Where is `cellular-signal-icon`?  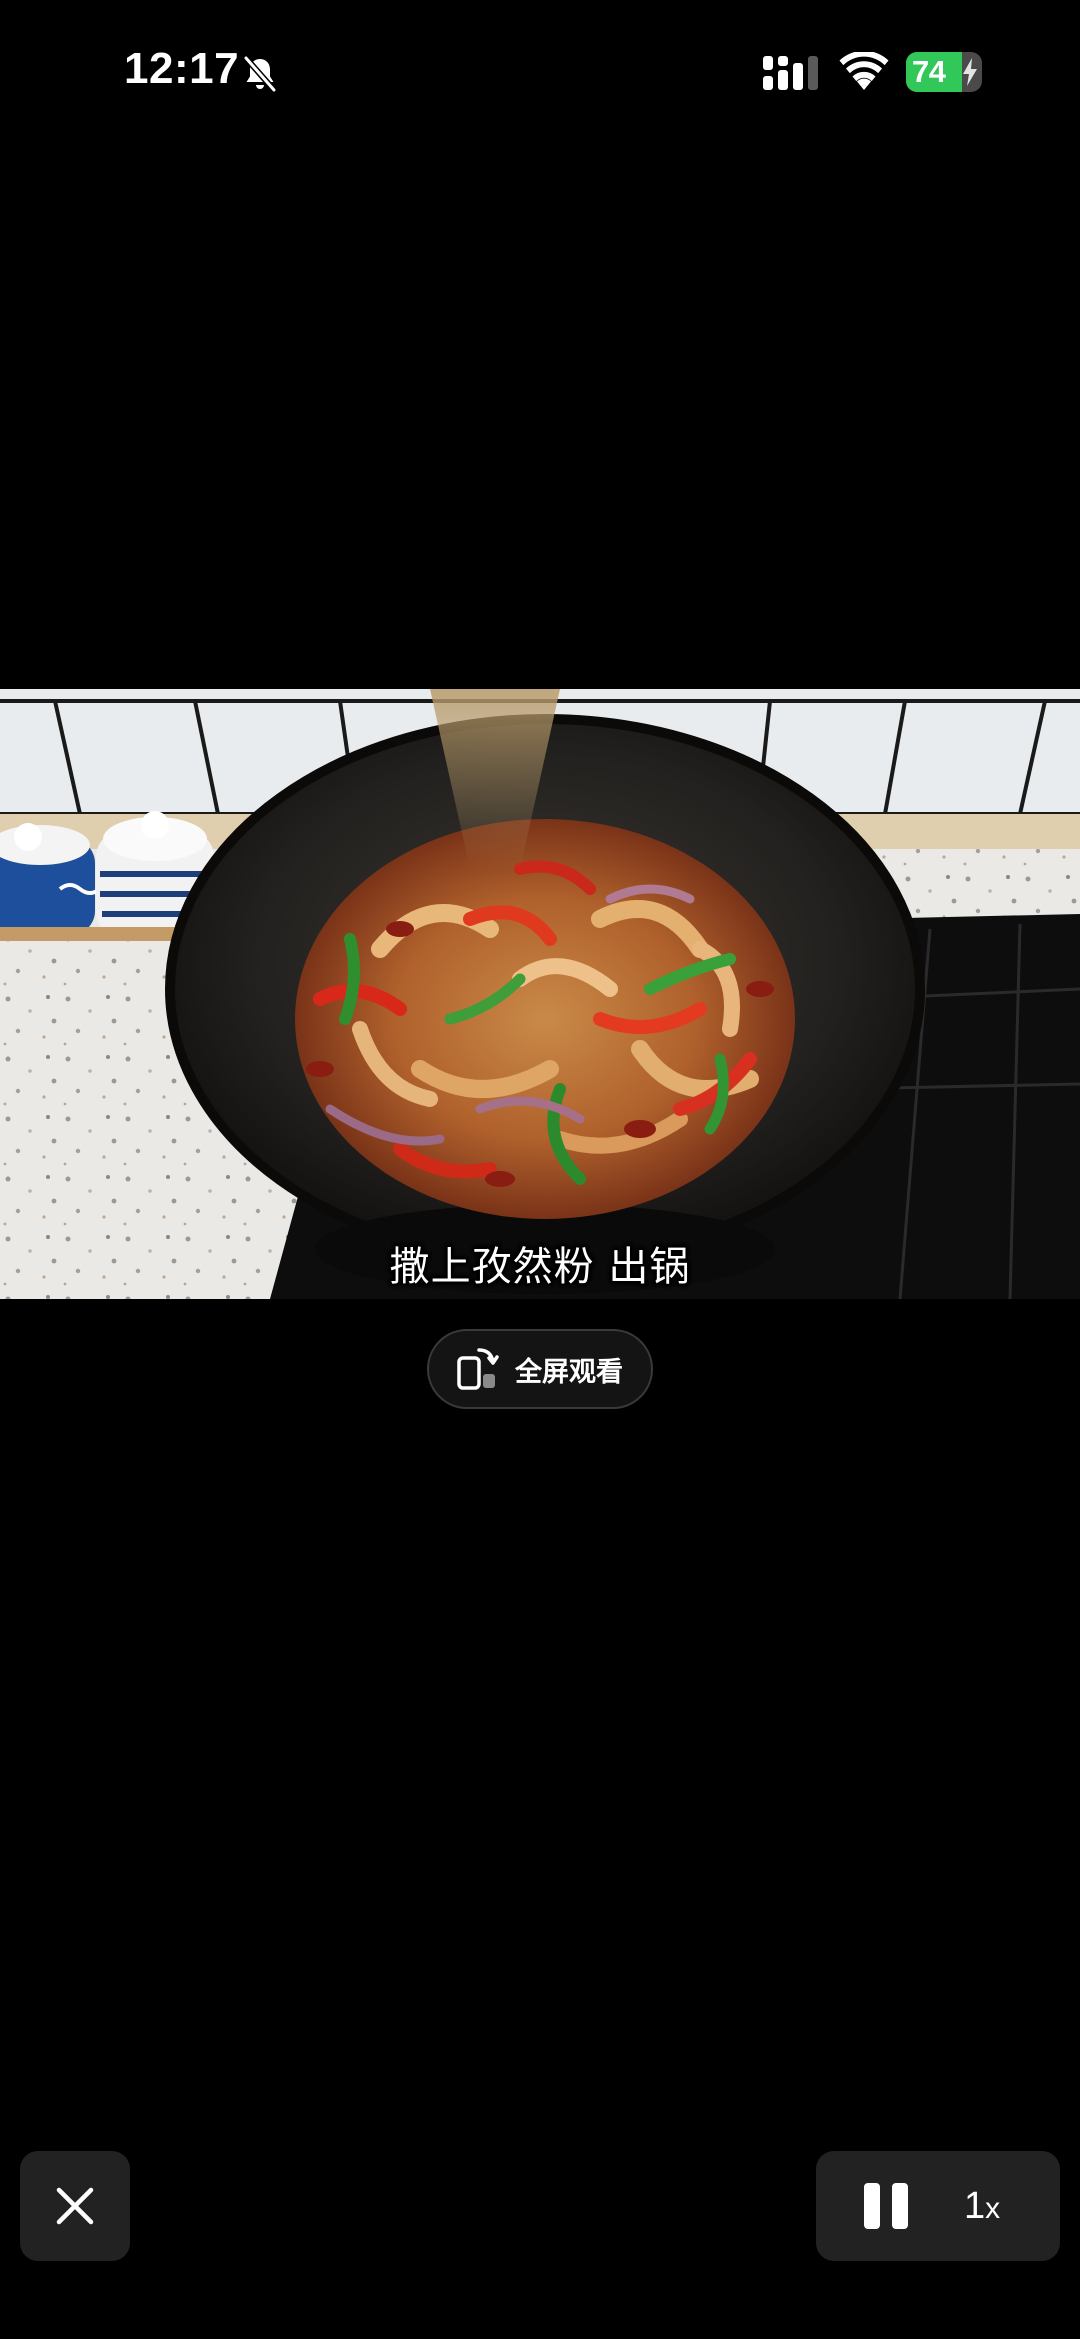
cellular-signal-icon is located at coordinates (790, 73).